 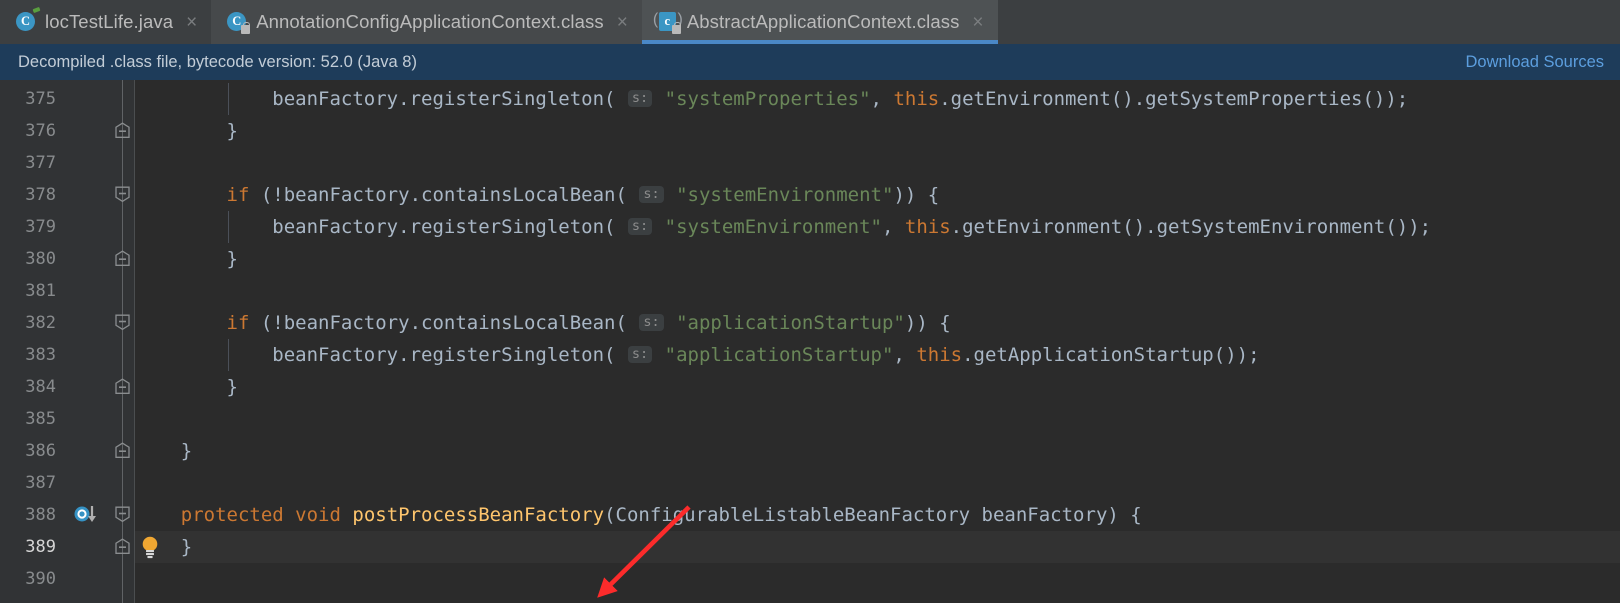 What do you see at coordinates (1139, 227) in the screenshot?
I see `code-token: ().` at bounding box center [1139, 227].